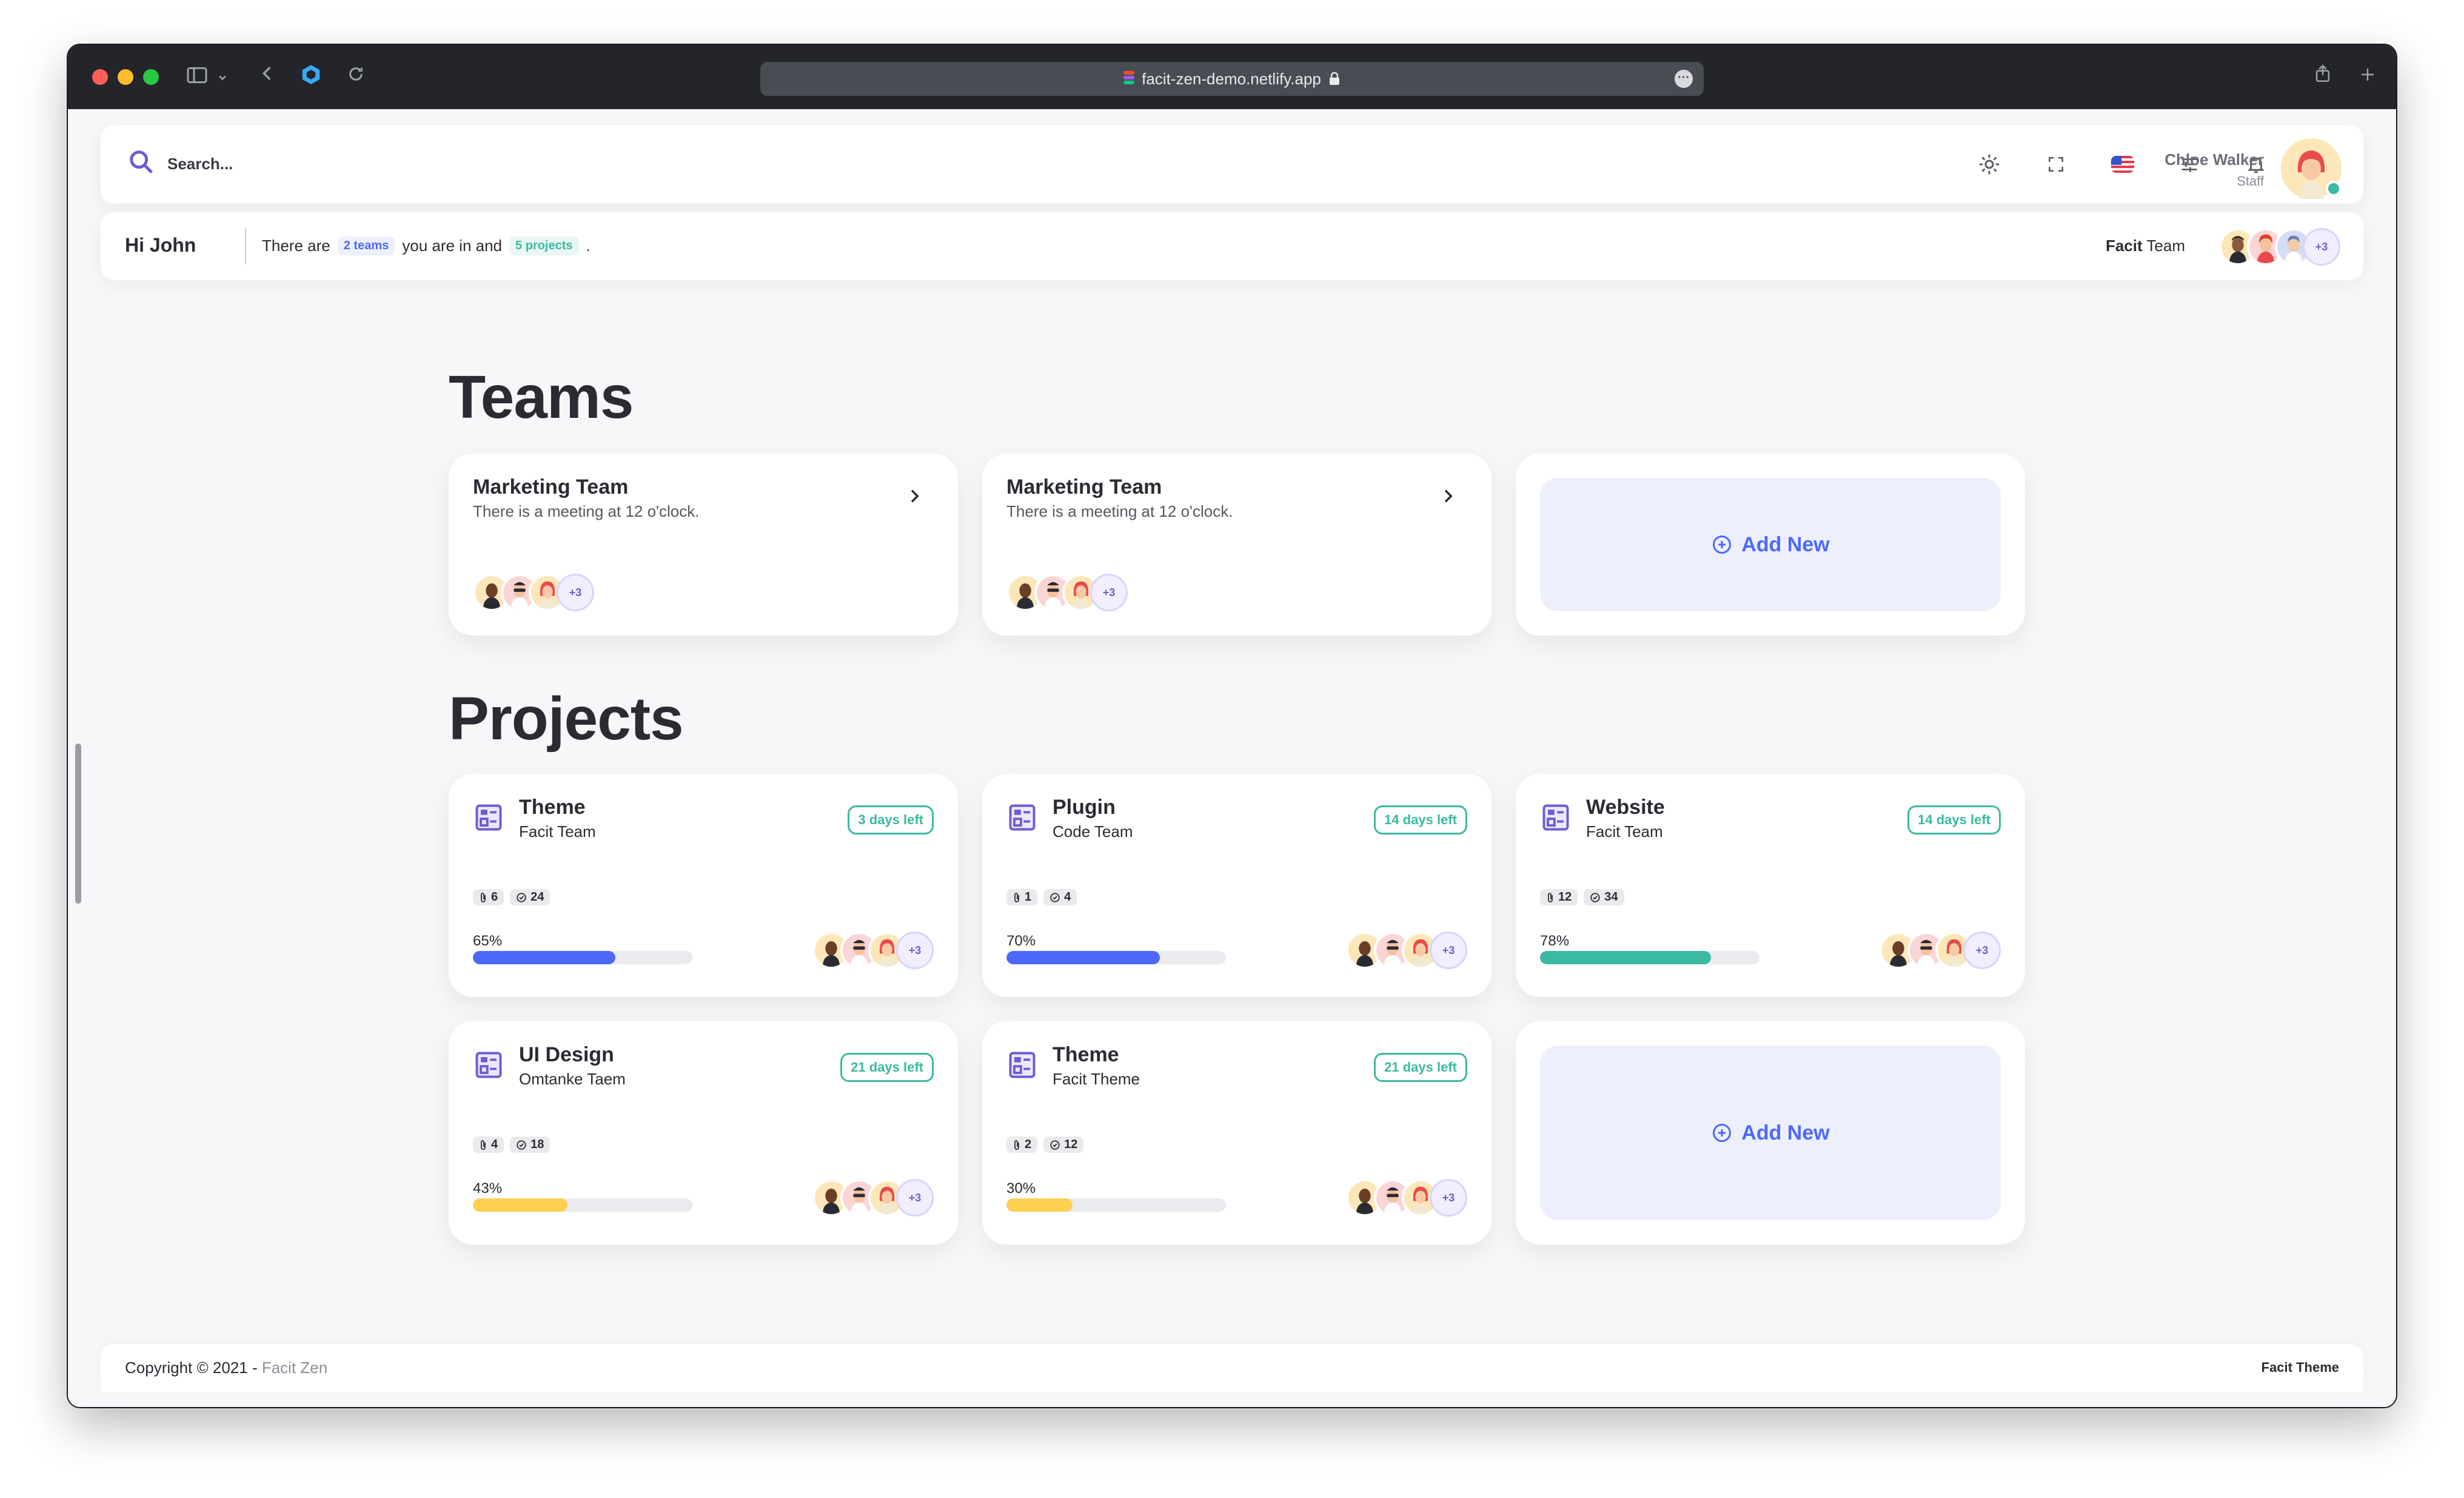 Image resolution: width=2464 pixels, height=1498 pixels. What do you see at coordinates (2368, 77) in the screenshot?
I see `new-tab-icon` at bounding box center [2368, 77].